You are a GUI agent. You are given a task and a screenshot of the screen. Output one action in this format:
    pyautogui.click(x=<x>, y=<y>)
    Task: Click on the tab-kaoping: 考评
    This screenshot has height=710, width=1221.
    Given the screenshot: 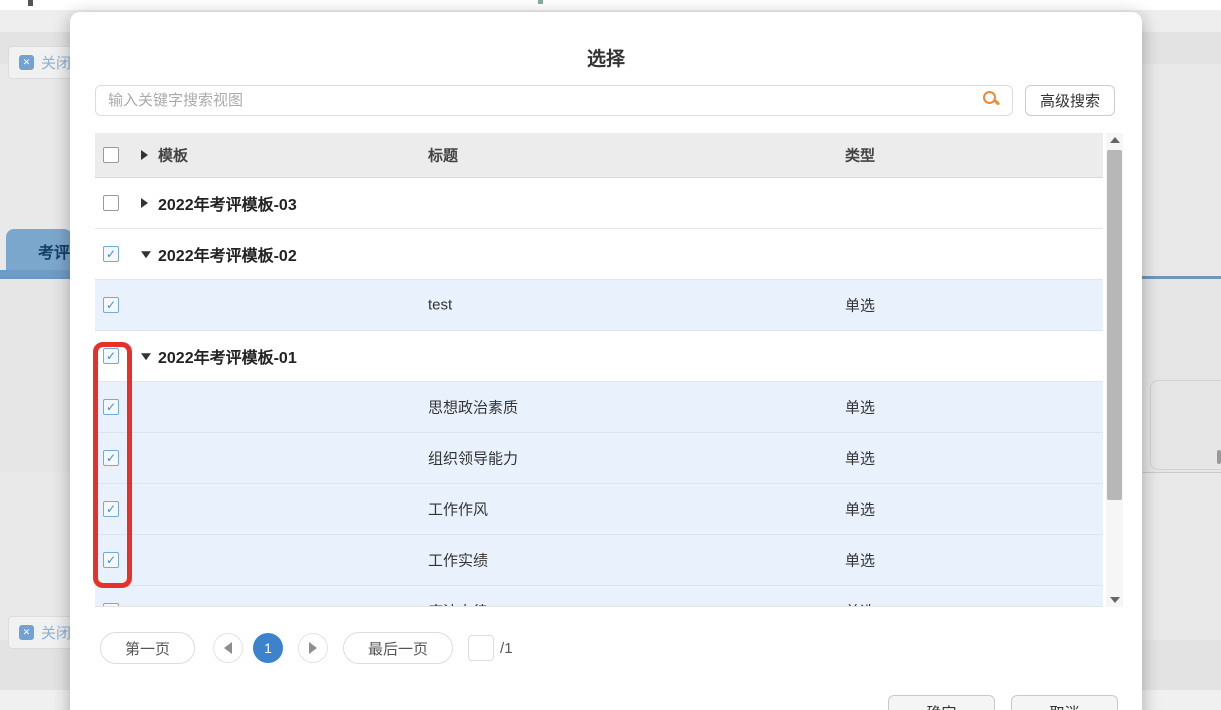 What is the action you would take?
    pyautogui.click(x=39, y=250)
    